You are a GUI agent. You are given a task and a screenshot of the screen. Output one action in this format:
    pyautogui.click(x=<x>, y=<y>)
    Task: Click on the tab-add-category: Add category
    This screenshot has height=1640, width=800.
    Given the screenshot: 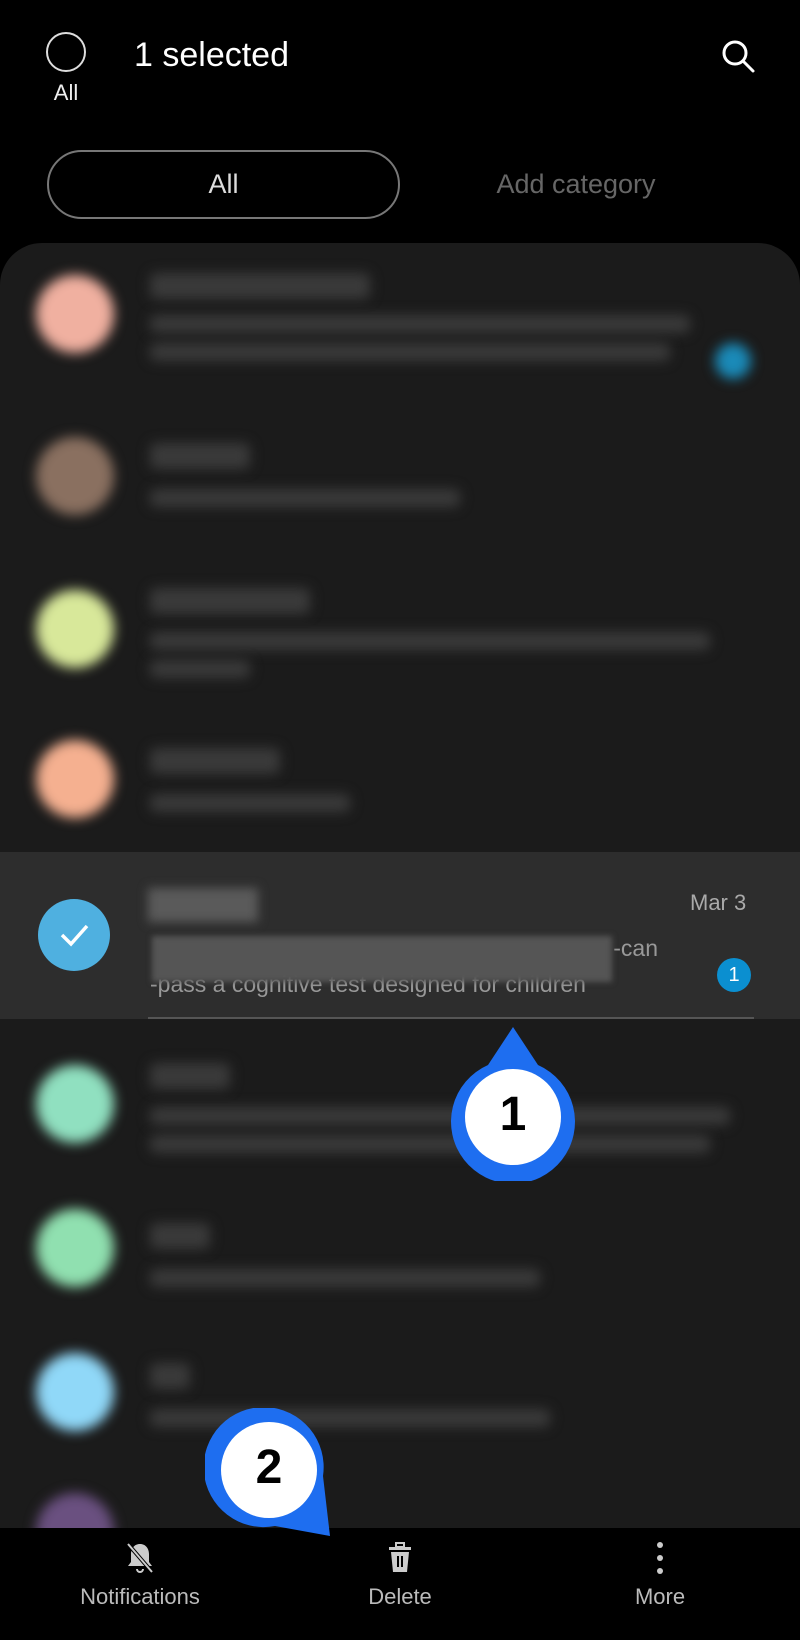 What is the action you would take?
    pyautogui.click(x=576, y=184)
    